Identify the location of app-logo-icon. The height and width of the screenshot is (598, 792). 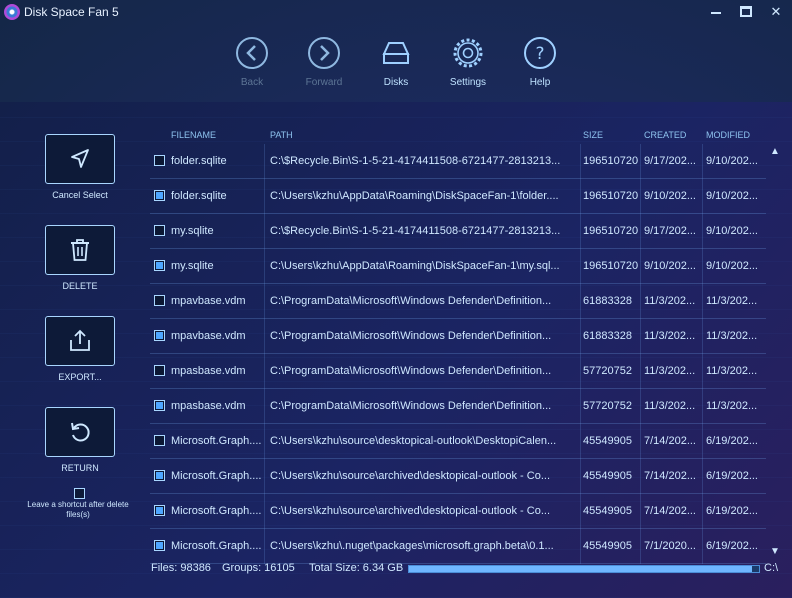
(12, 12).